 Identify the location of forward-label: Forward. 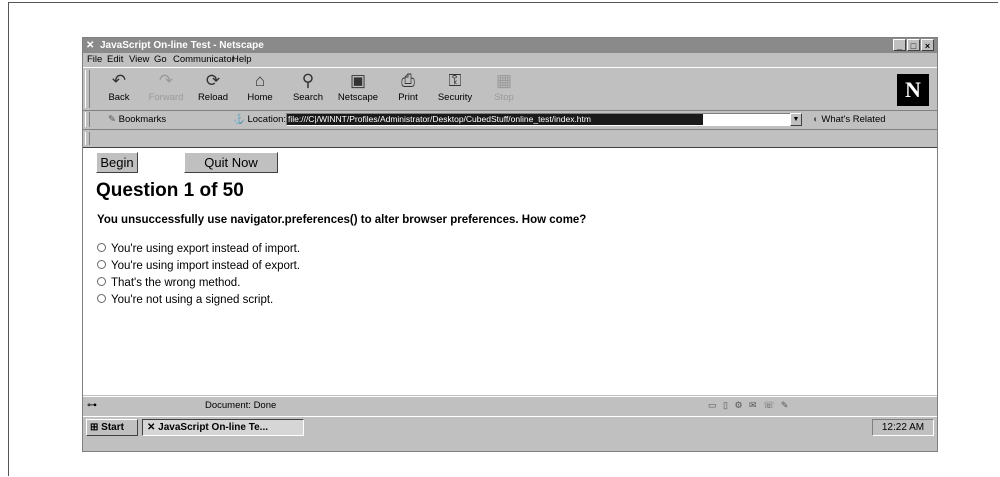
(166, 97).